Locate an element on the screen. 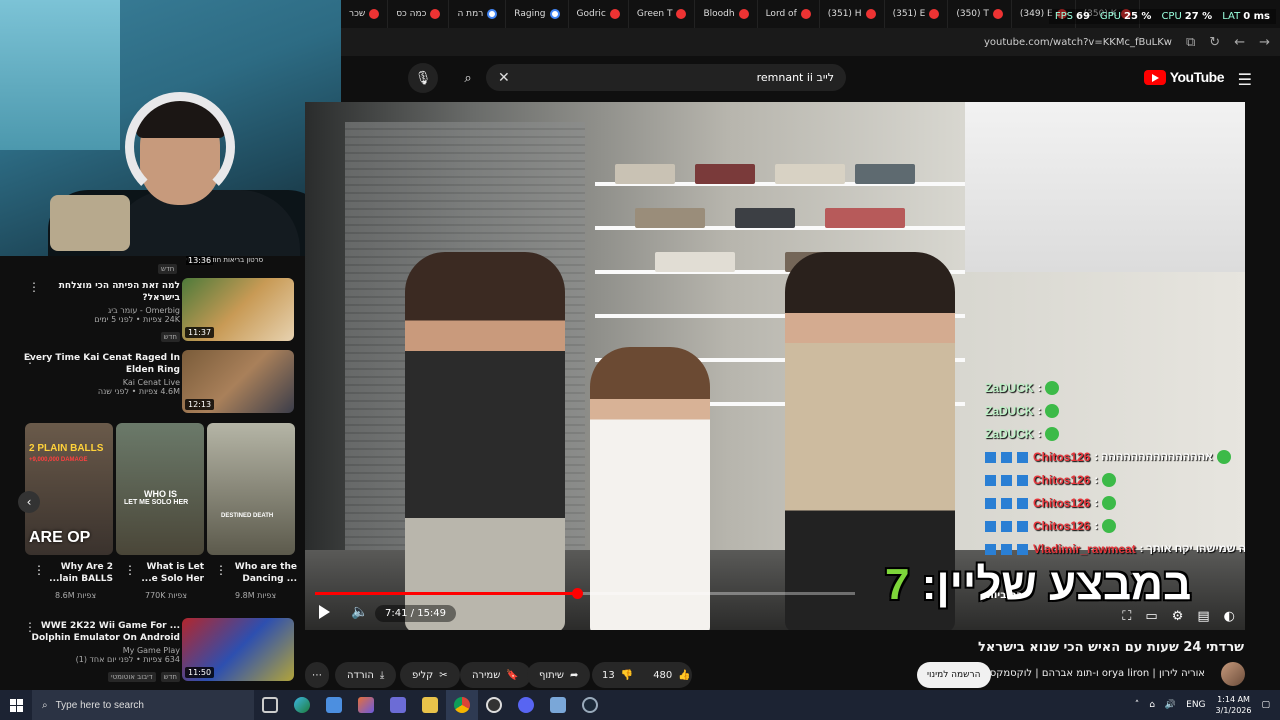  settings-icon: ⚙ is located at coordinates (1178, 616).